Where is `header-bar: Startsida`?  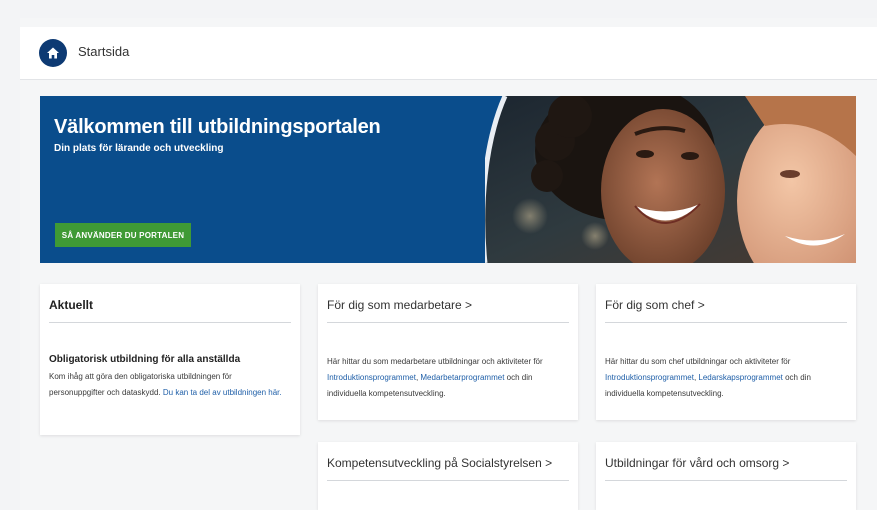 header-bar: Startsida is located at coordinates (448, 53).